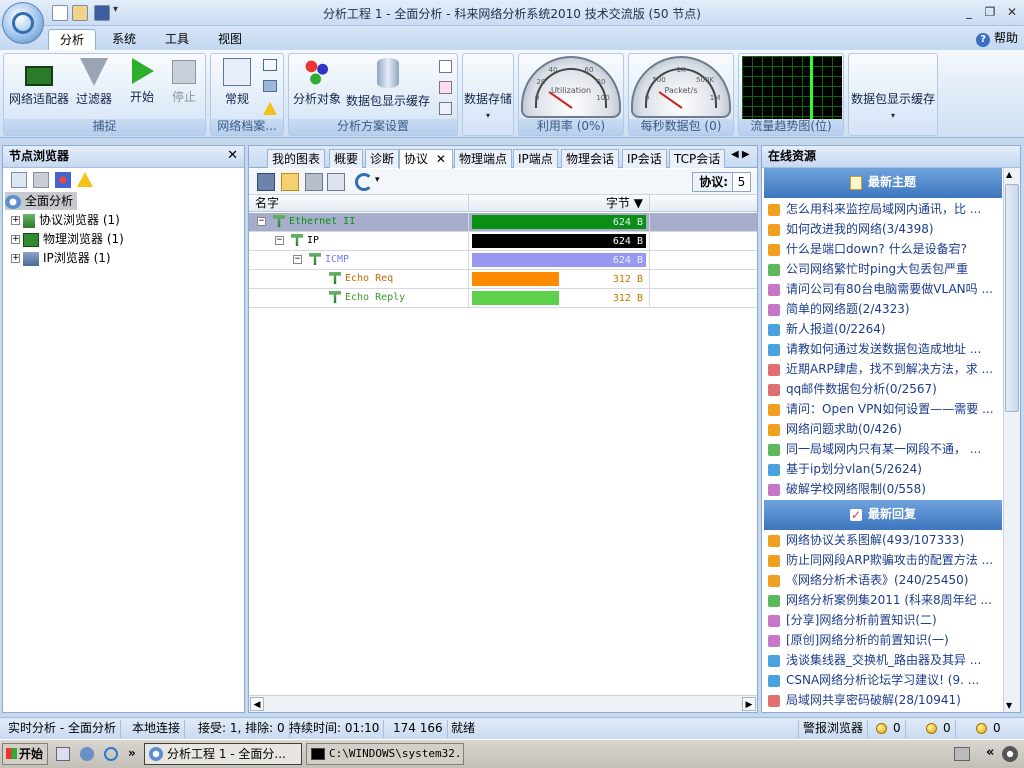 The image size is (1024, 768). Describe the element at coordinates (441, 159) in the screenshot. I see `close-tab-icon: ✕` at that location.